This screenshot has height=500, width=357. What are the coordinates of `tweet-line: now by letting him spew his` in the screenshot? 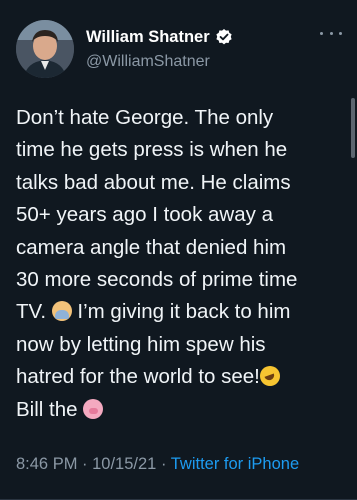 It's located at (141, 344).